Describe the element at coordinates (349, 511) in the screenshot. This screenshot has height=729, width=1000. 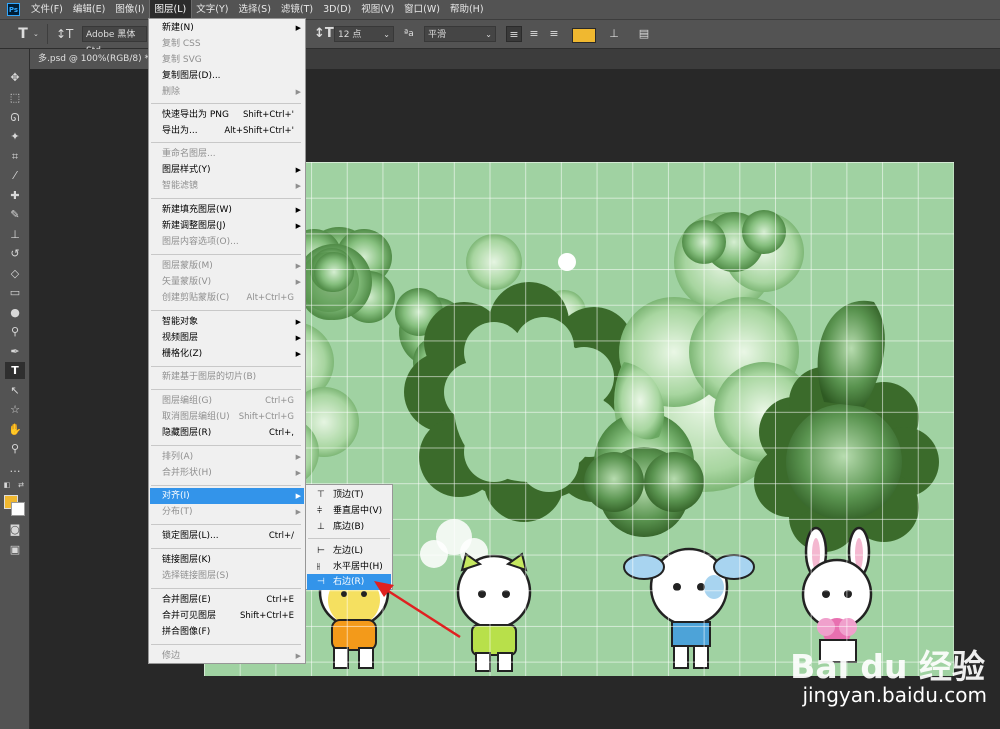
I see `align-vcenter-item: ⫩ 垂直居中(V)` at that location.